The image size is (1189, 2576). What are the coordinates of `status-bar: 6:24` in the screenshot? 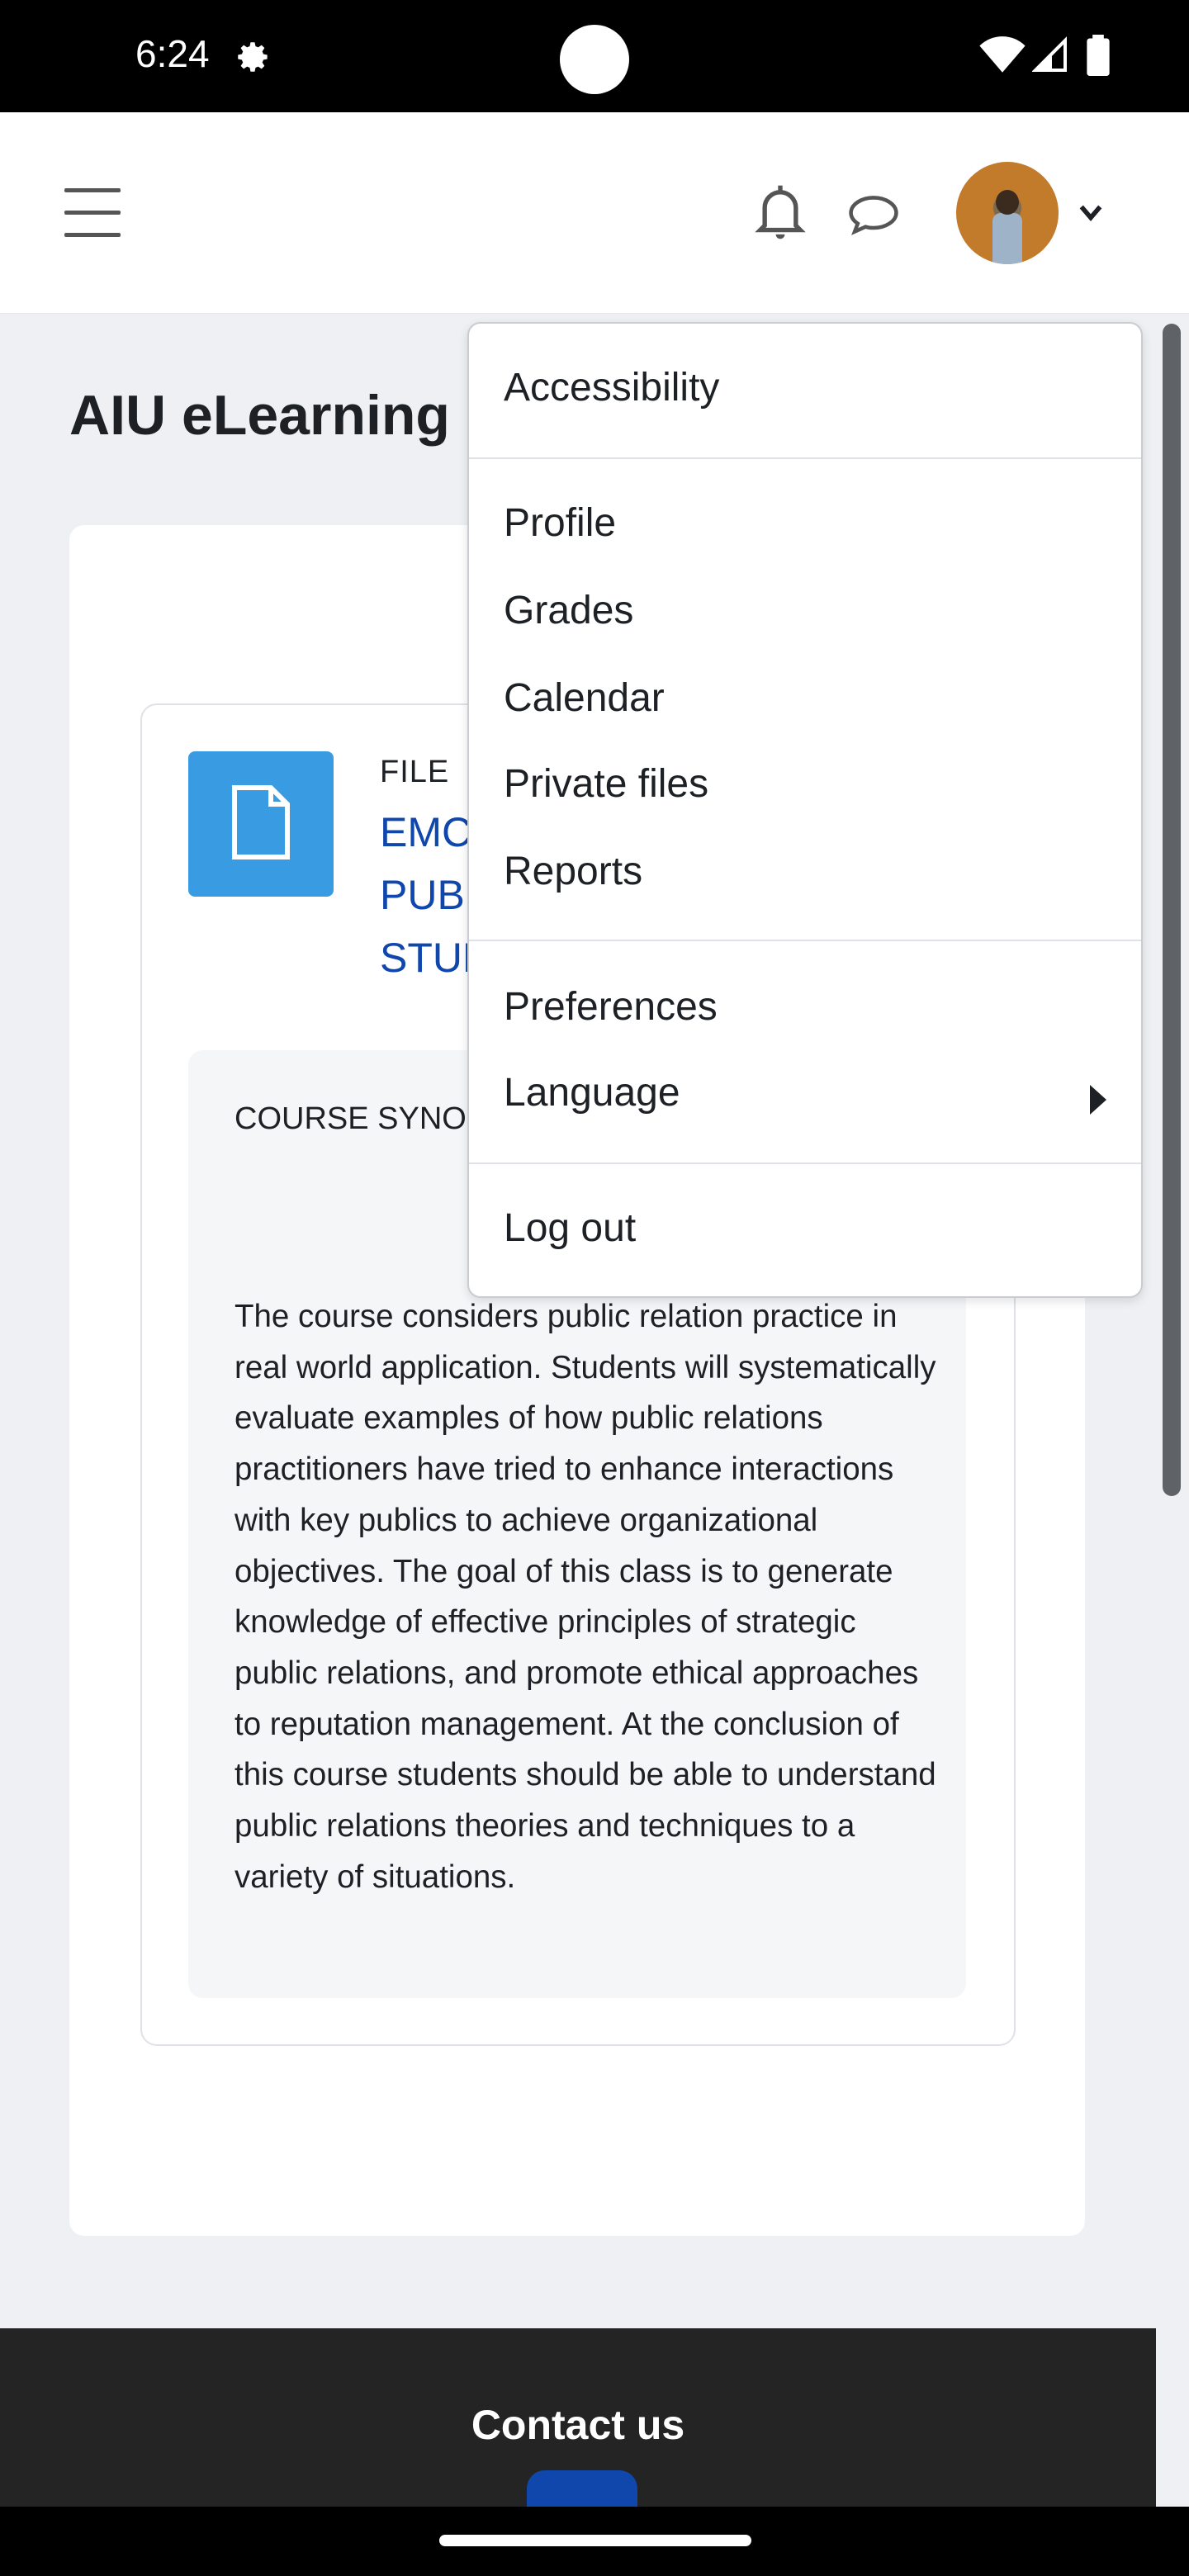 It's located at (594, 56).